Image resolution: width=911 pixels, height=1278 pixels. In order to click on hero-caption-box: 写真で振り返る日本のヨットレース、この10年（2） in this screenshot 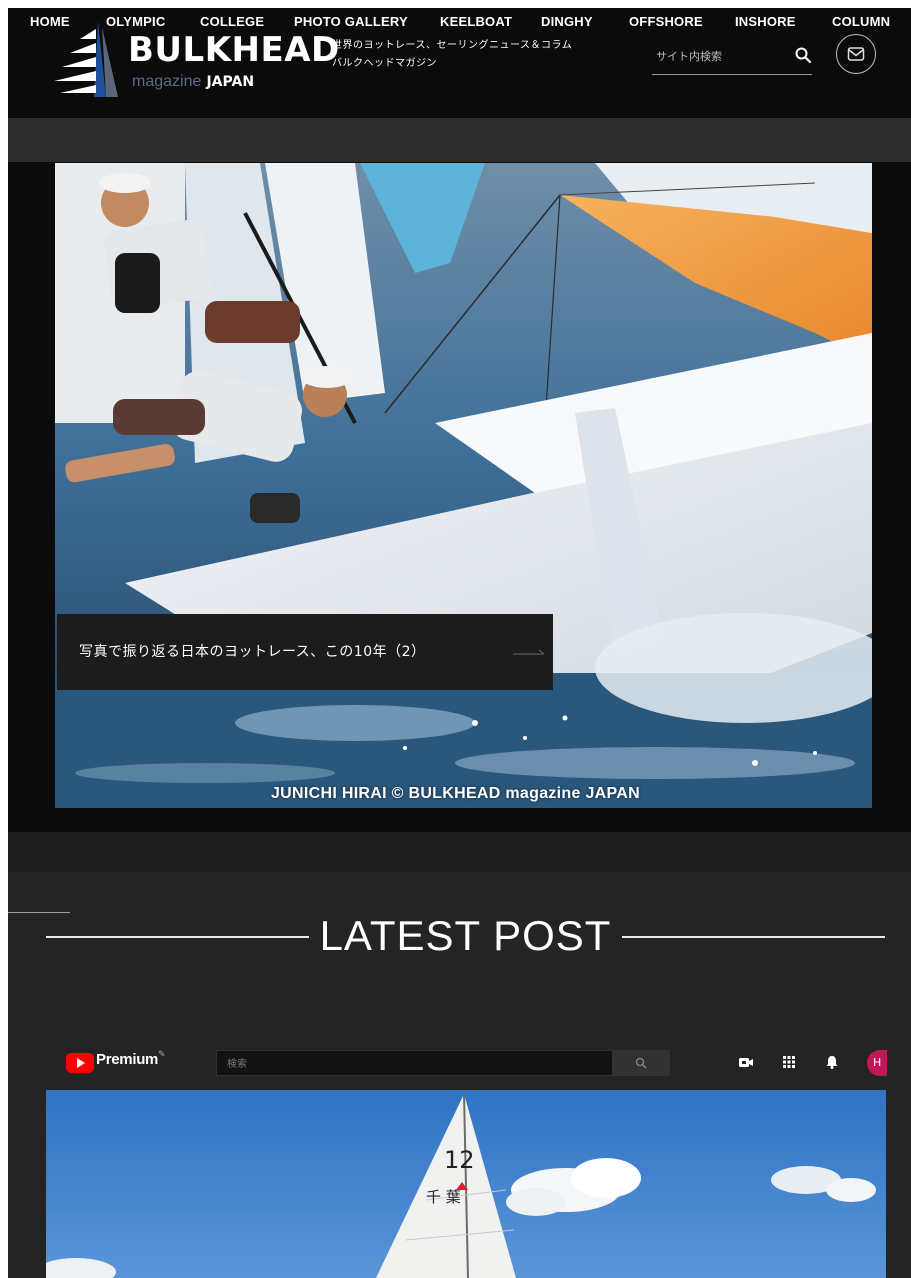, I will do `click(305, 652)`.